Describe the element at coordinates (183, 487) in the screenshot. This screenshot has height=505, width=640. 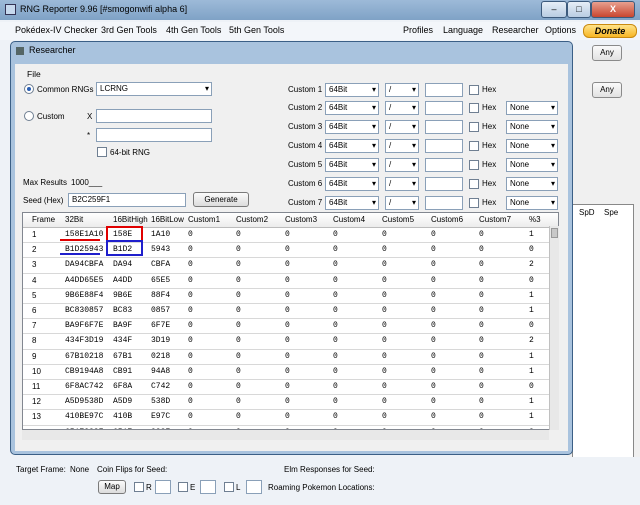
I see `e-checkbox` at that location.